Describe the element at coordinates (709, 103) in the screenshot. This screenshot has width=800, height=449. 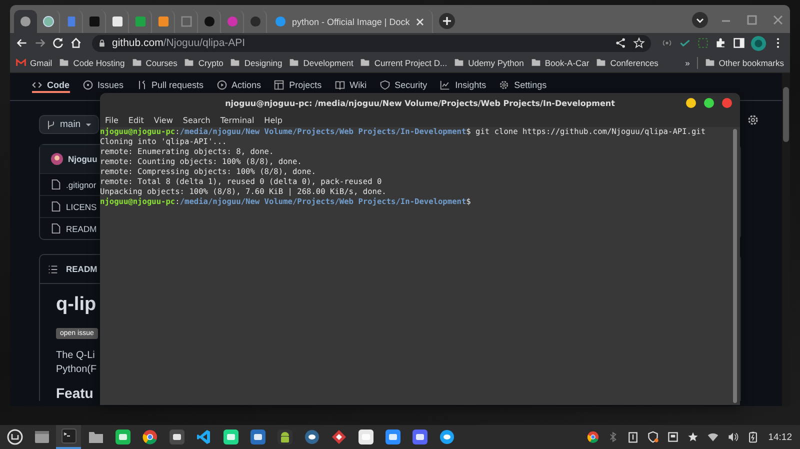
I see `maximize-icon` at that location.